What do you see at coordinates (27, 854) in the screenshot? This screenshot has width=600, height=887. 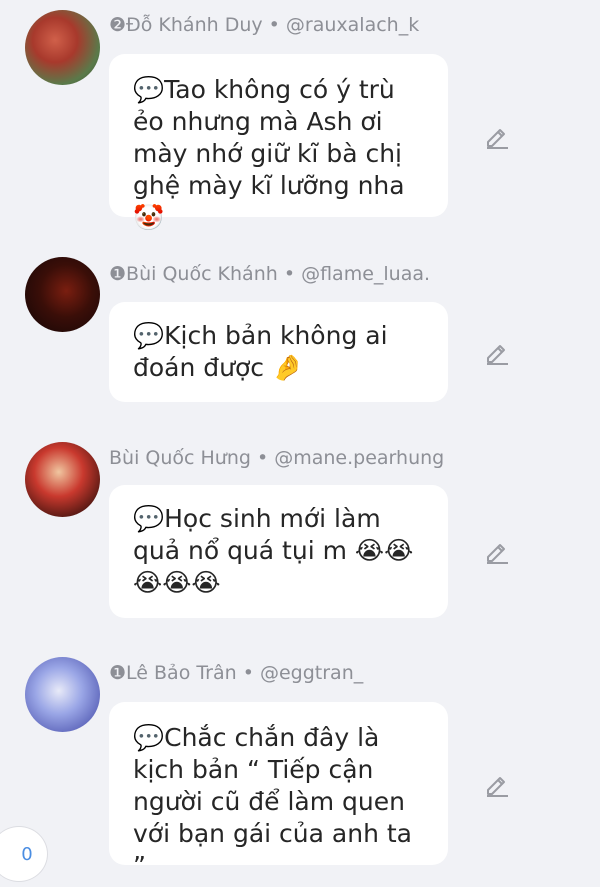 I see `reply-count-label: 0` at bounding box center [27, 854].